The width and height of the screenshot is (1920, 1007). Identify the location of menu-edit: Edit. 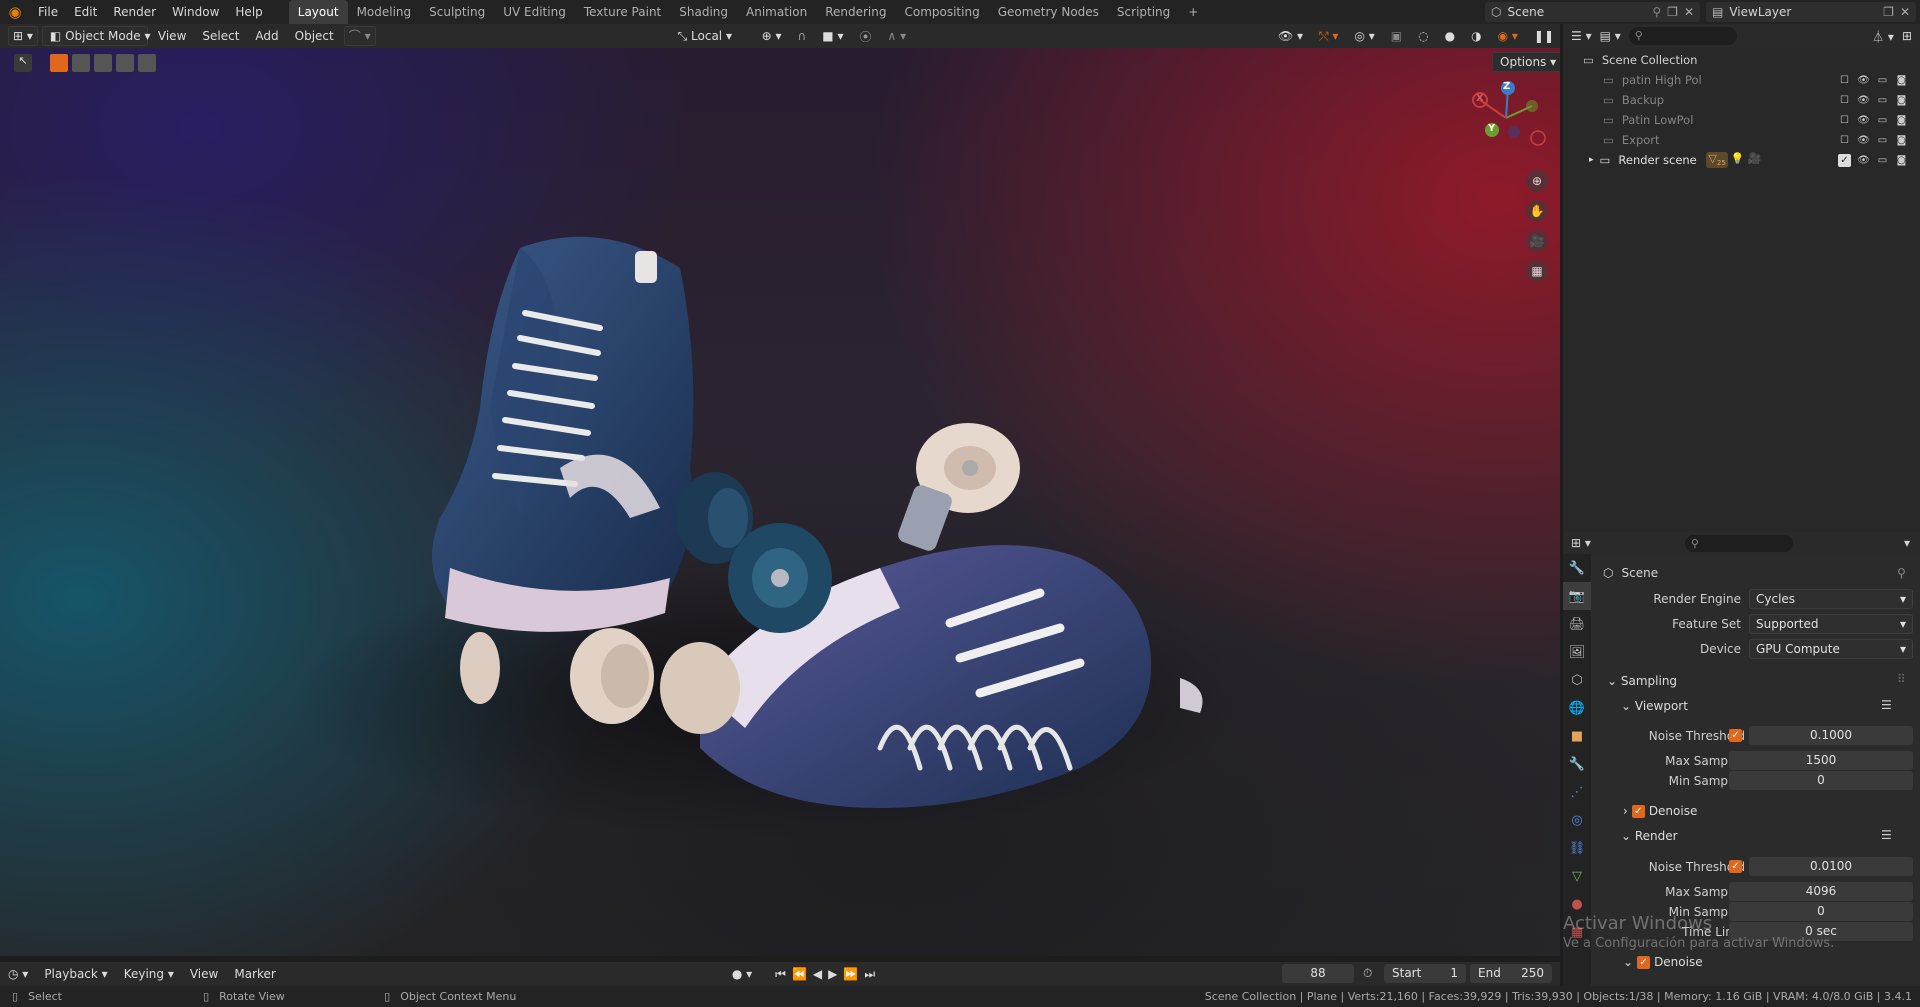
(85, 12).